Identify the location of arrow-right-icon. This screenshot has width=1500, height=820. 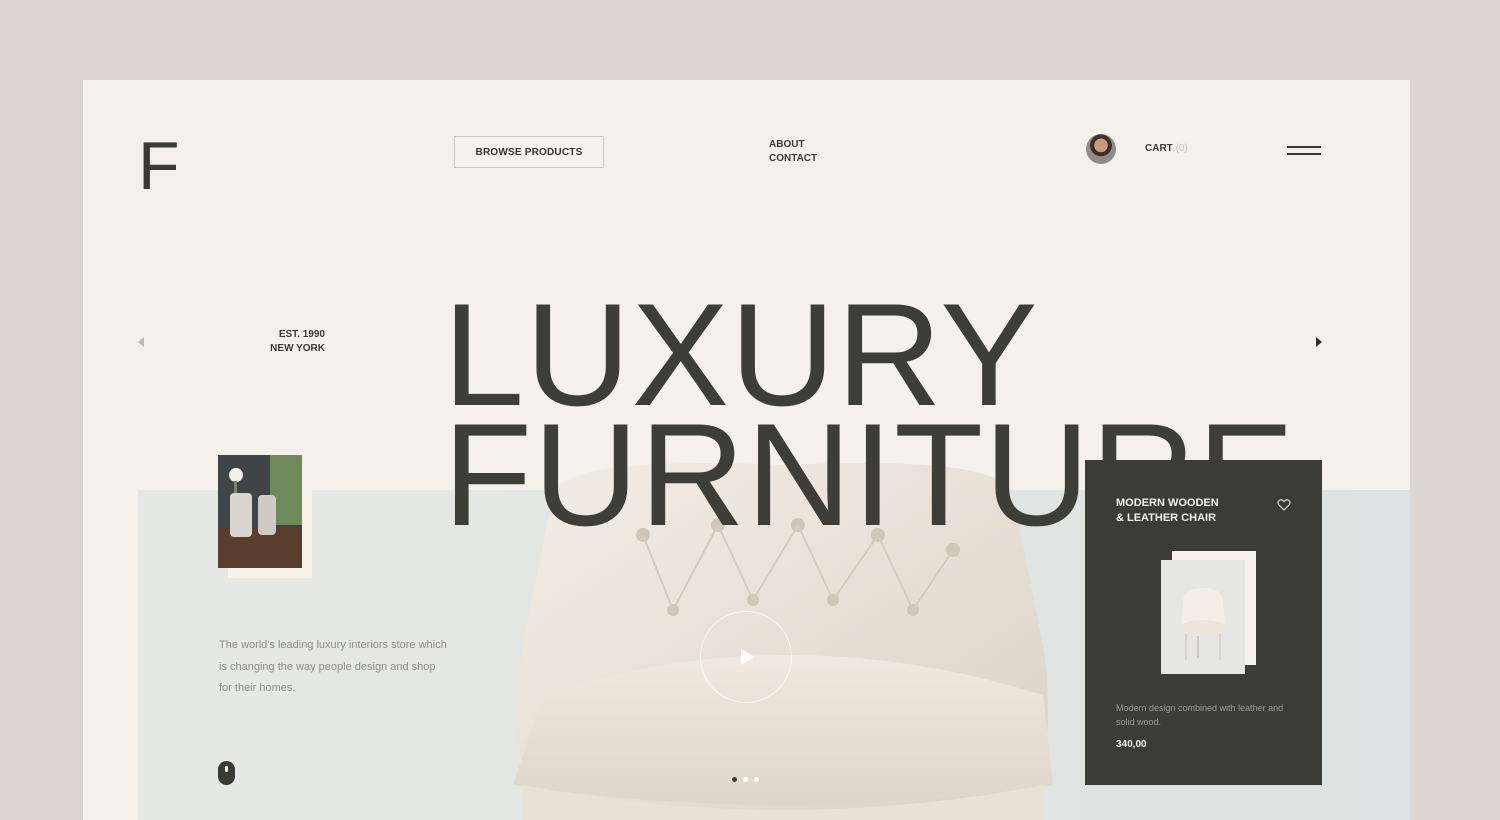
(1319, 342).